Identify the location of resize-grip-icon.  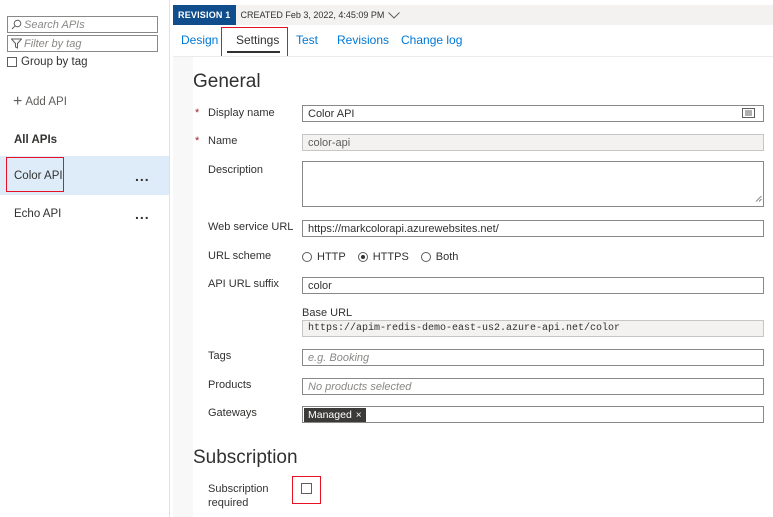
(758, 198).